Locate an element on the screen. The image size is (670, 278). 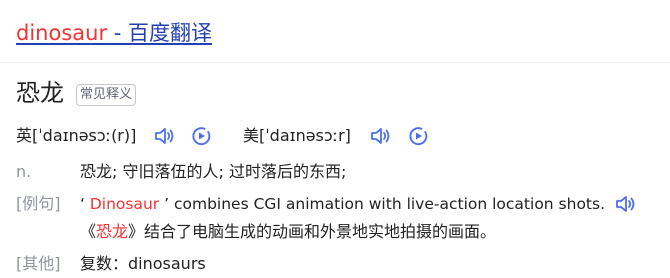
quote-open: ‘ is located at coordinates (85, 204).